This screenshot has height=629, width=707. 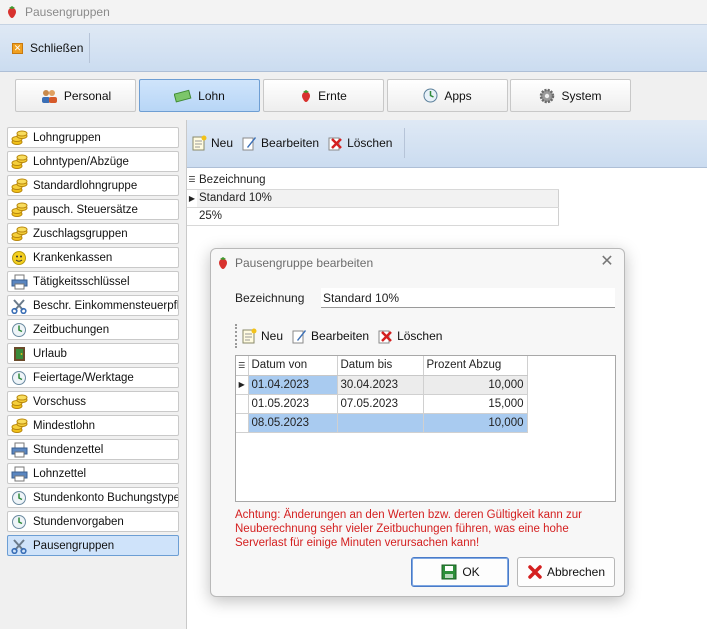 I want to click on ok-button-label: OK, so click(x=471, y=572).